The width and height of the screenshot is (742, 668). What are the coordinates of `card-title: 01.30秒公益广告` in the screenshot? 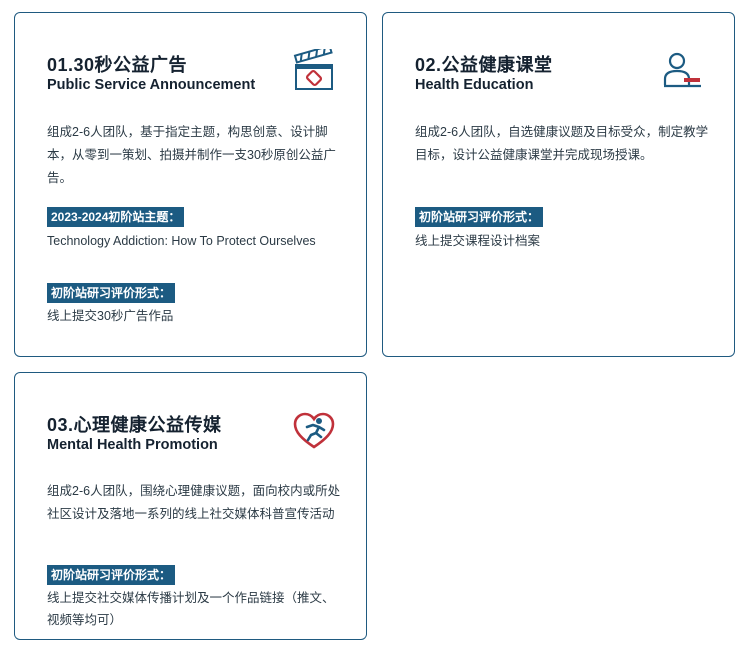 It's located at (117, 65).